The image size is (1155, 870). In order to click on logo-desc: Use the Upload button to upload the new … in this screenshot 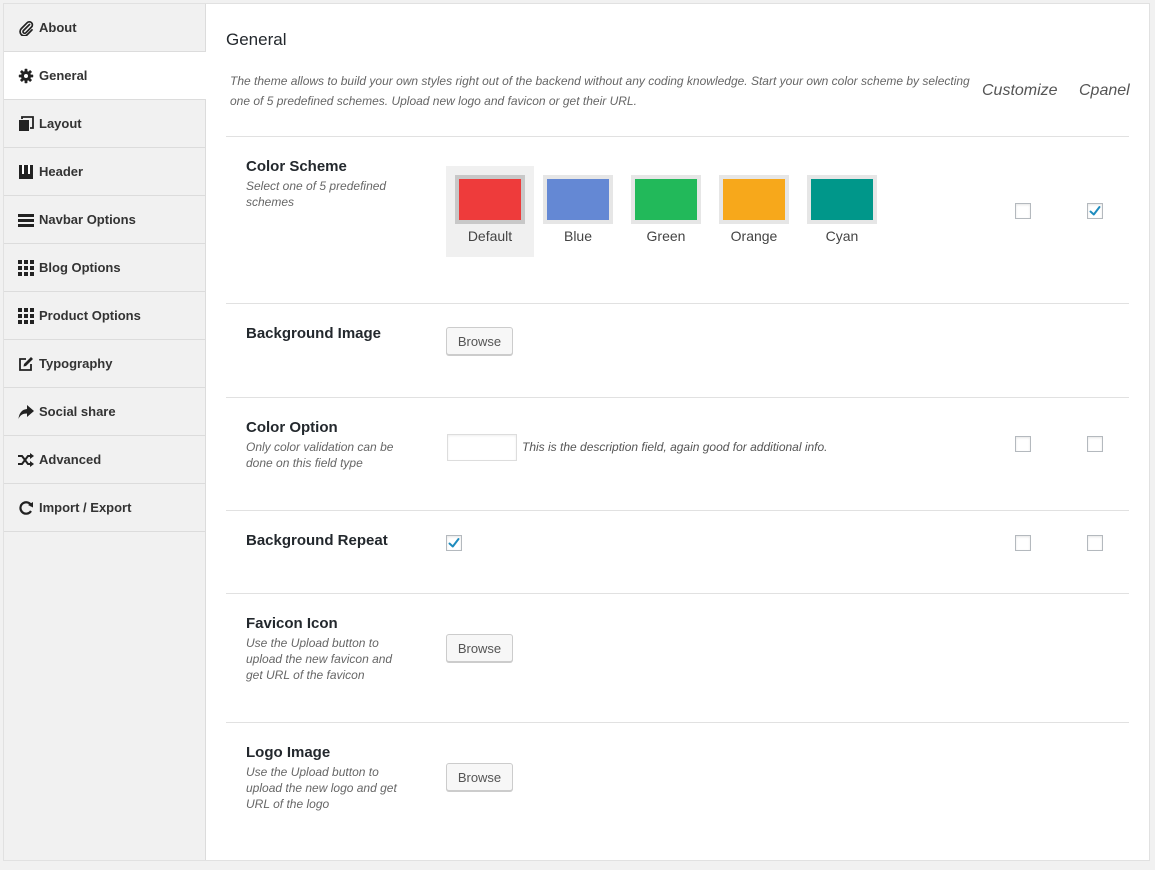, I will do `click(321, 788)`.